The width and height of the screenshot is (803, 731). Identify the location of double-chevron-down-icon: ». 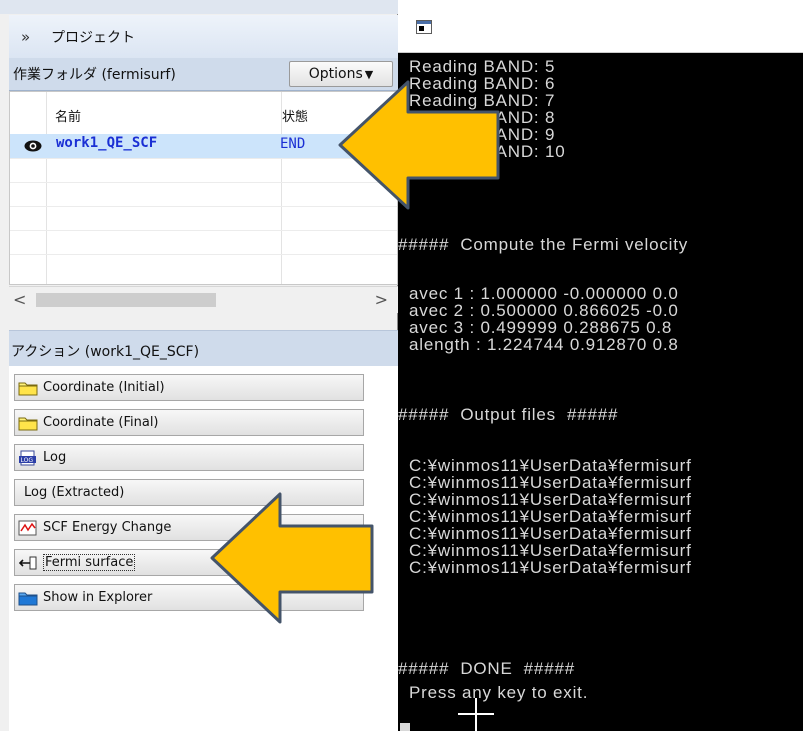
(31, 37).